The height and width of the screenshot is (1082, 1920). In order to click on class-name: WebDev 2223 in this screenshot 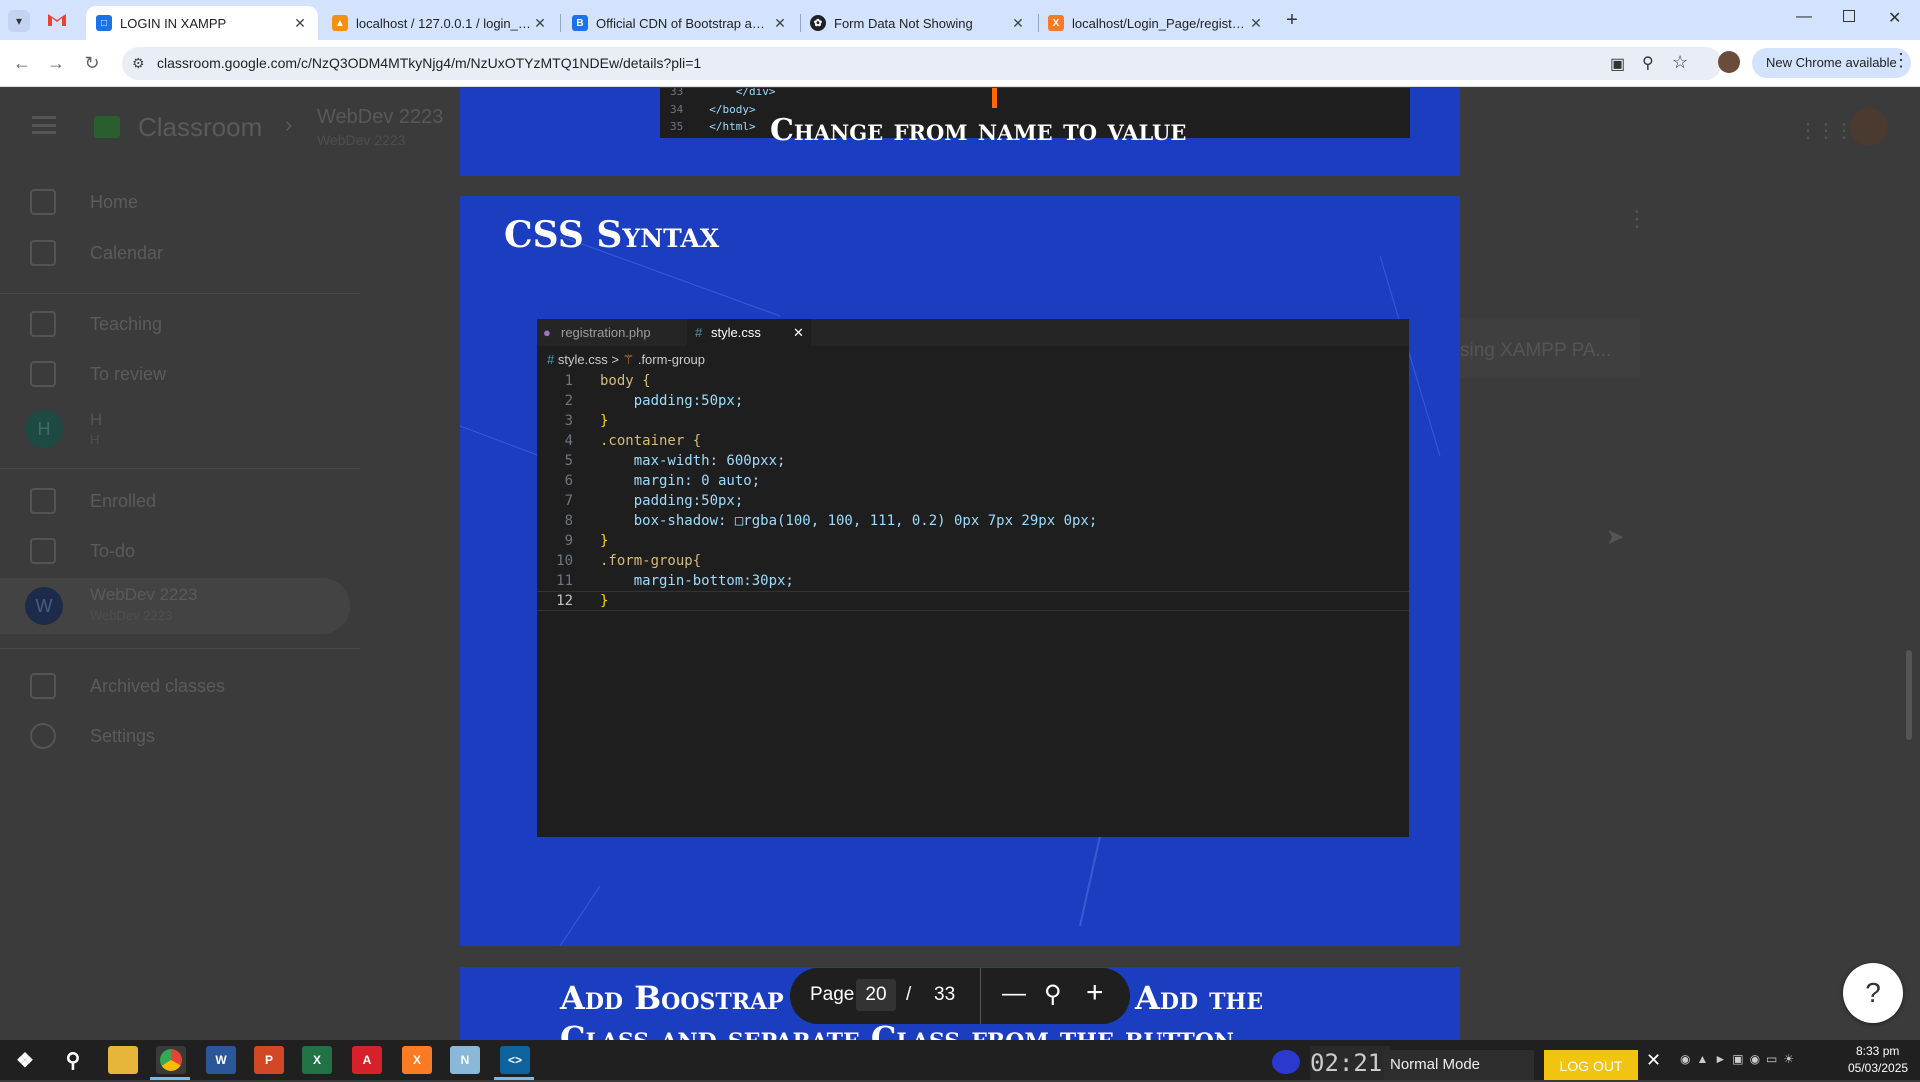, I will do `click(380, 117)`.